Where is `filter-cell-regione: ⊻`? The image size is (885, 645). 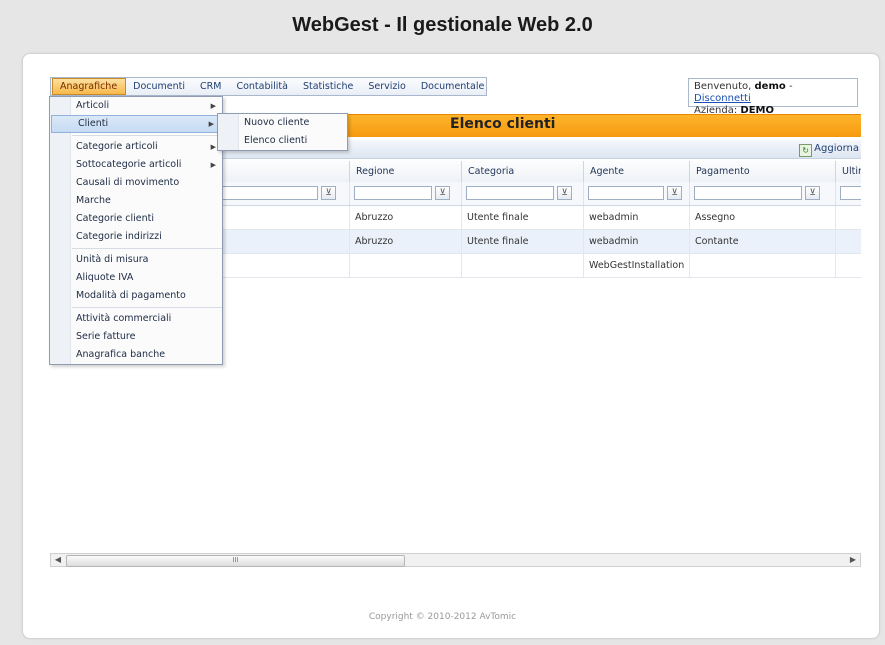 filter-cell-regione: ⊻ is located at coordinates (405, 193).